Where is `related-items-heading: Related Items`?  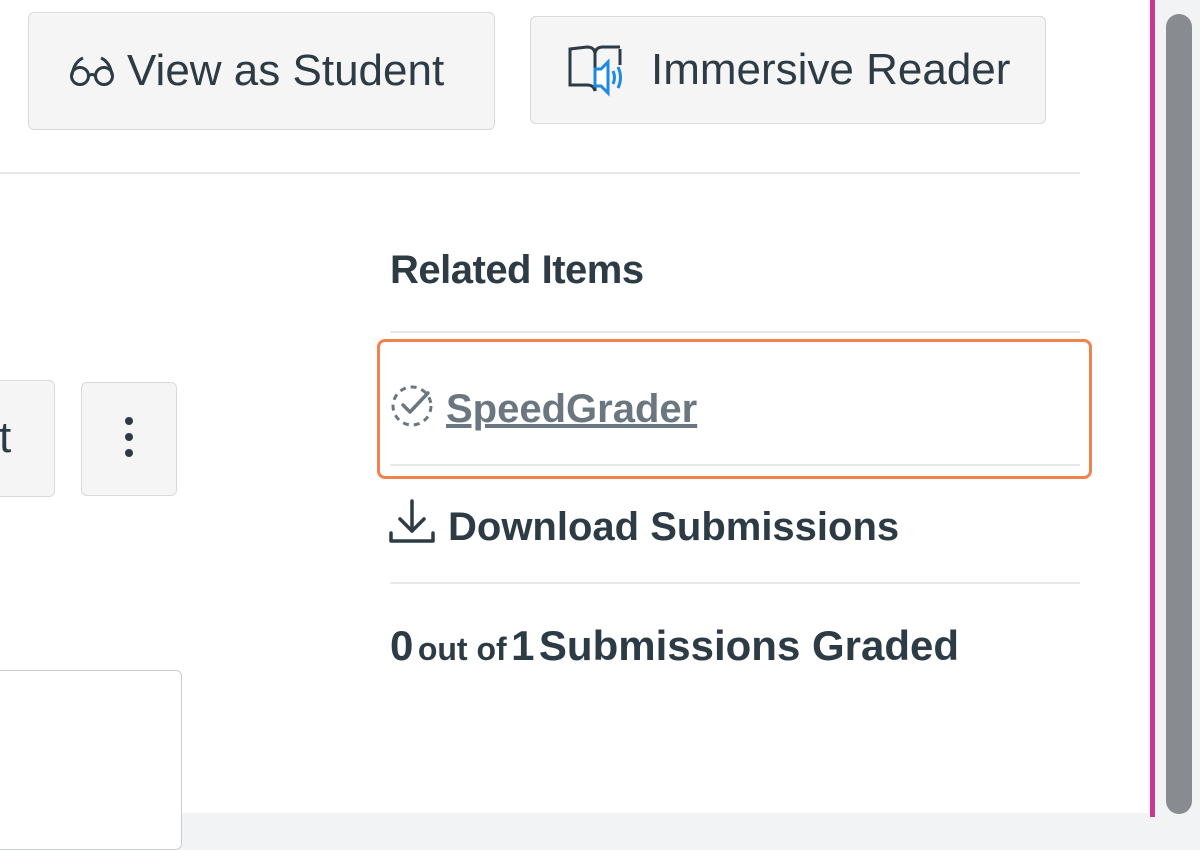
related-items-heading: Related Items is located at coordinates (517, 270).